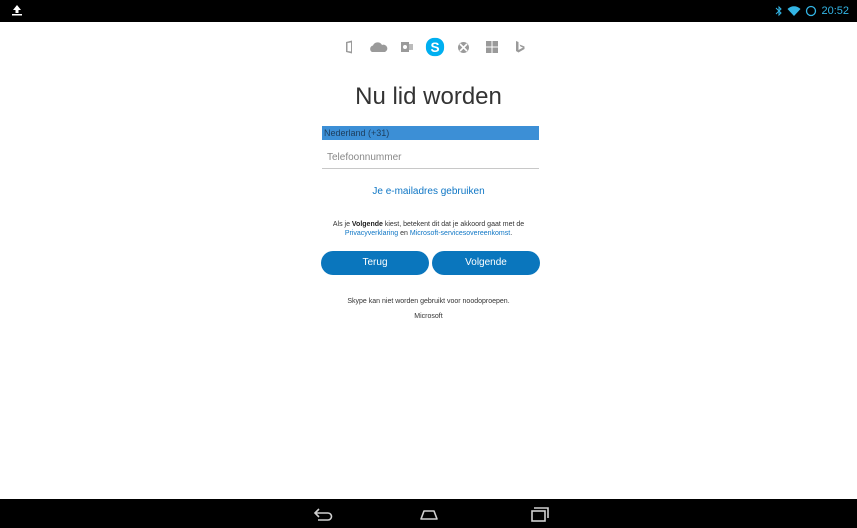  I want to click on sync-icon, so click(811, 11).